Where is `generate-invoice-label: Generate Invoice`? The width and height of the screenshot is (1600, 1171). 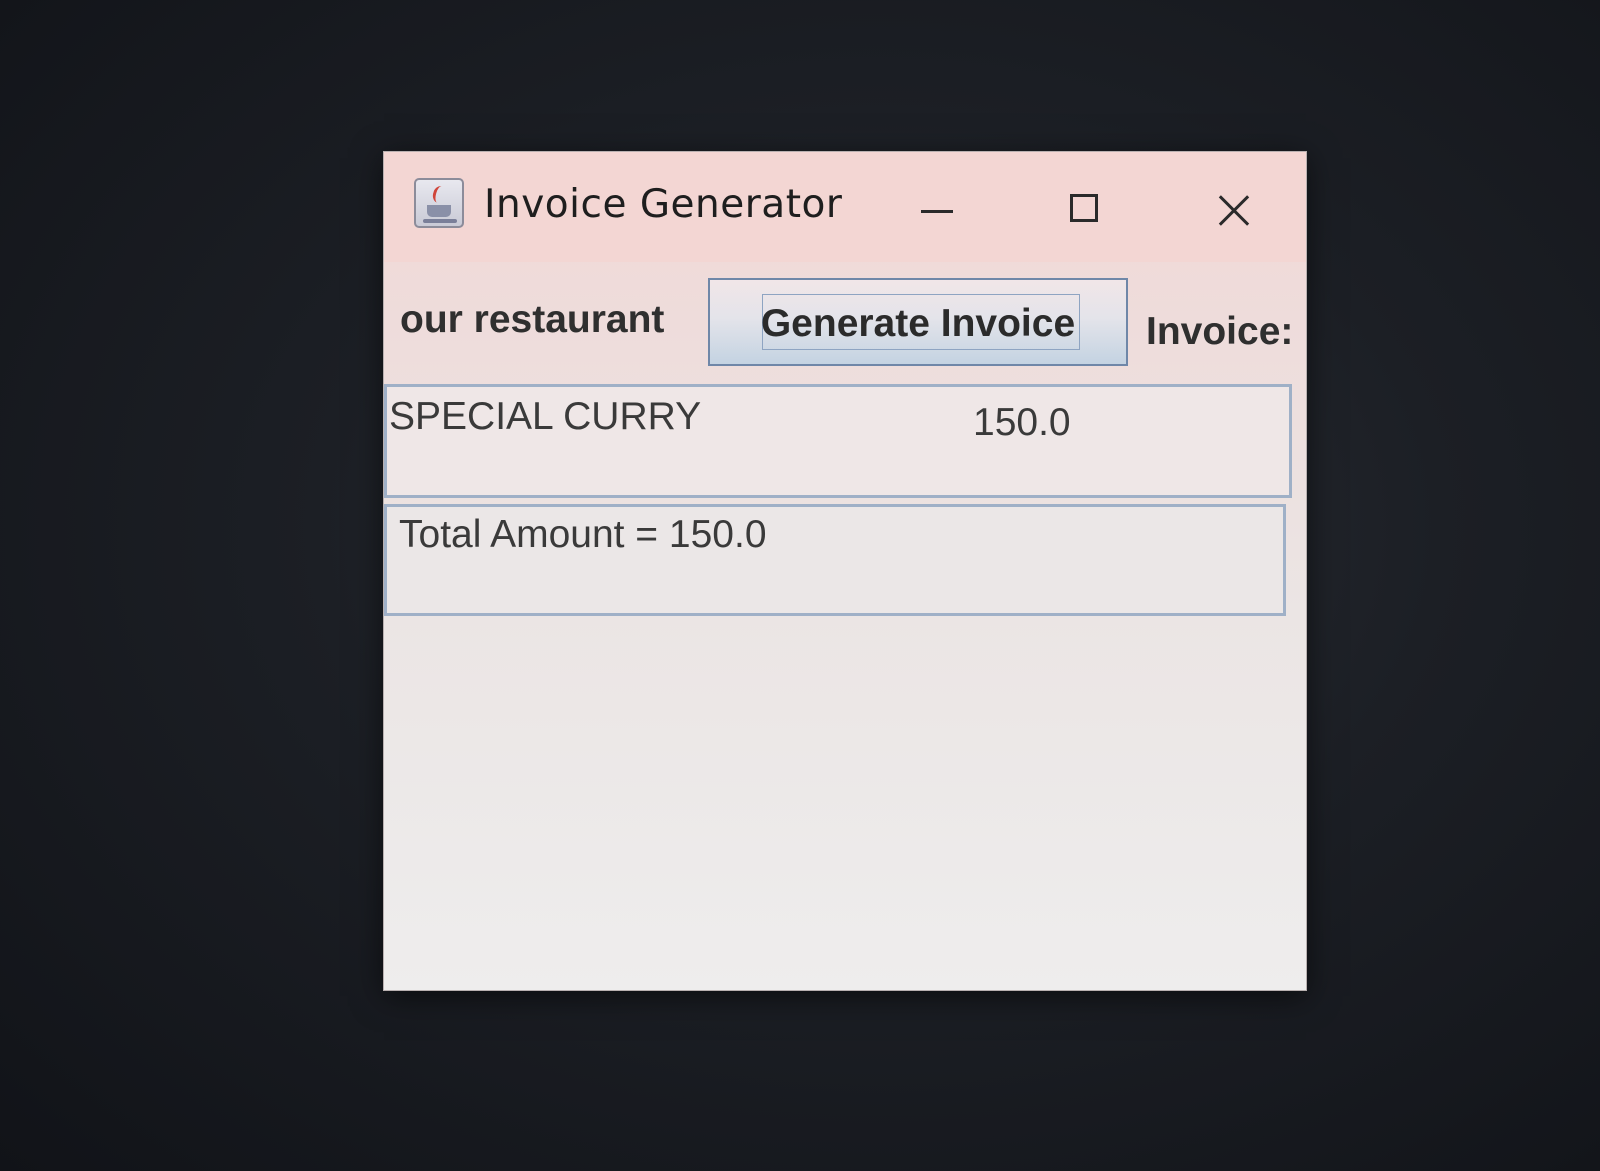 generate-invoice-label: Generate Invoice is located at coordinates (918, 323).